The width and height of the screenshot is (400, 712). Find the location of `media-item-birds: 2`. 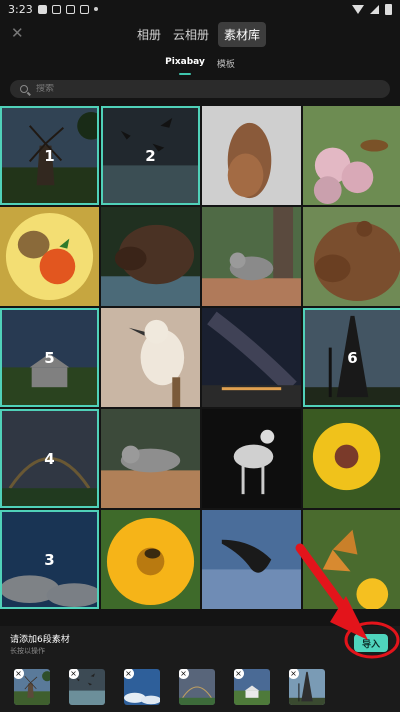

media-item-birds: 2 is located at coordinates (150, 155).